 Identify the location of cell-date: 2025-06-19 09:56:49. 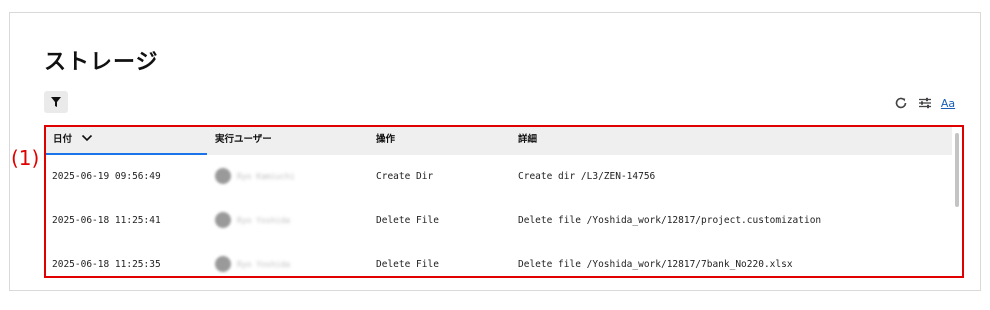
(106, 176).